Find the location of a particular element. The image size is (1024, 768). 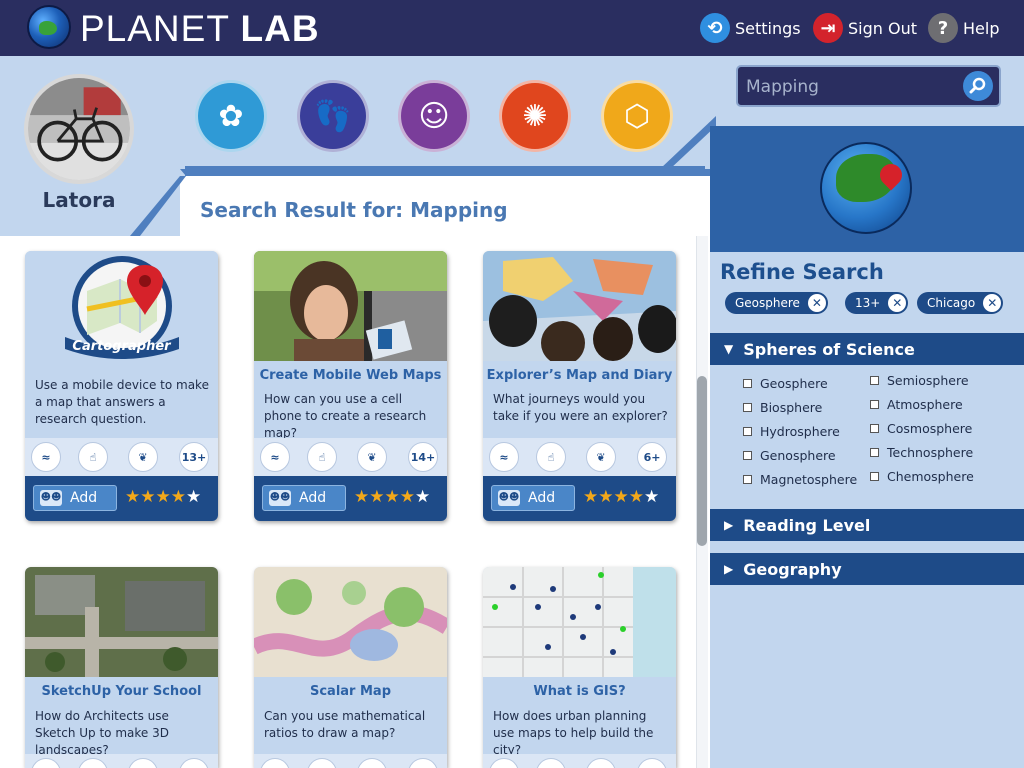

card-icon-strip: ≈ ☝ ❦ 6+ is located at coordinates (579, 457).